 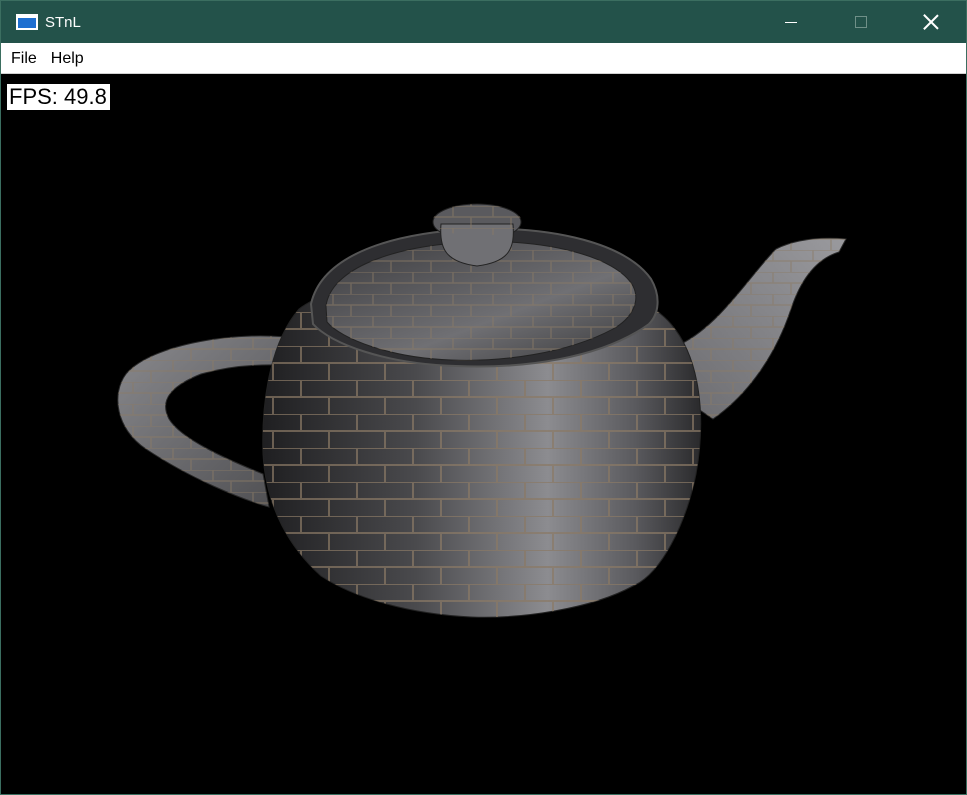 I want to click on fps-counter: FPS: 49.8, so click(x=58, y=97).